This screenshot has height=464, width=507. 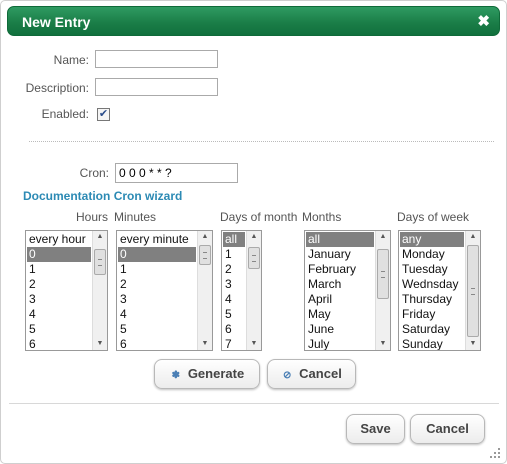 What do you see at coordinates (234, 343) in the screenshot?
I see `list-item: 7` at bounding box center [234, 343].